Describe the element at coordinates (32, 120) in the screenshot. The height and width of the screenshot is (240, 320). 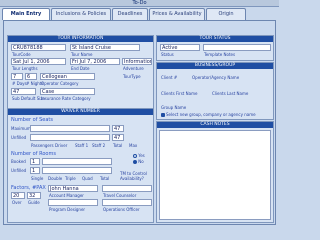
I see `number-of-seats-label: Number of Seats` at that location.